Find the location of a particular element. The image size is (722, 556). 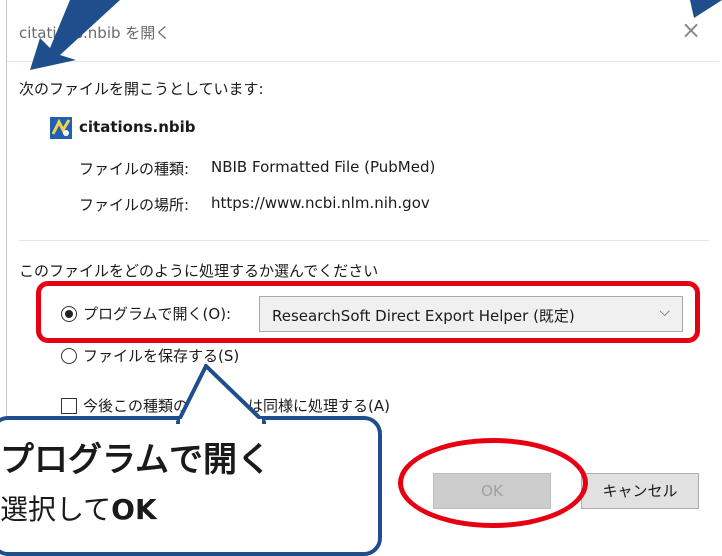

callout-line1: プログラムで開く is located at coordinates (135, 460).